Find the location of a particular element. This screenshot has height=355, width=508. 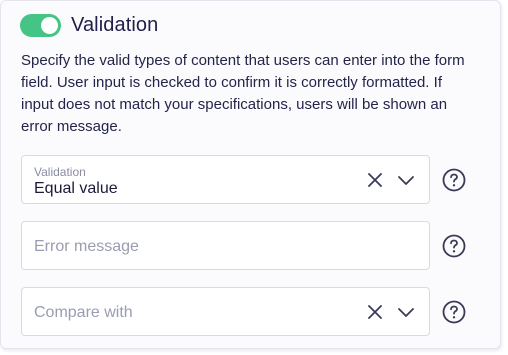

validation-select-value: Equal value is located at coordinates (76, 188).